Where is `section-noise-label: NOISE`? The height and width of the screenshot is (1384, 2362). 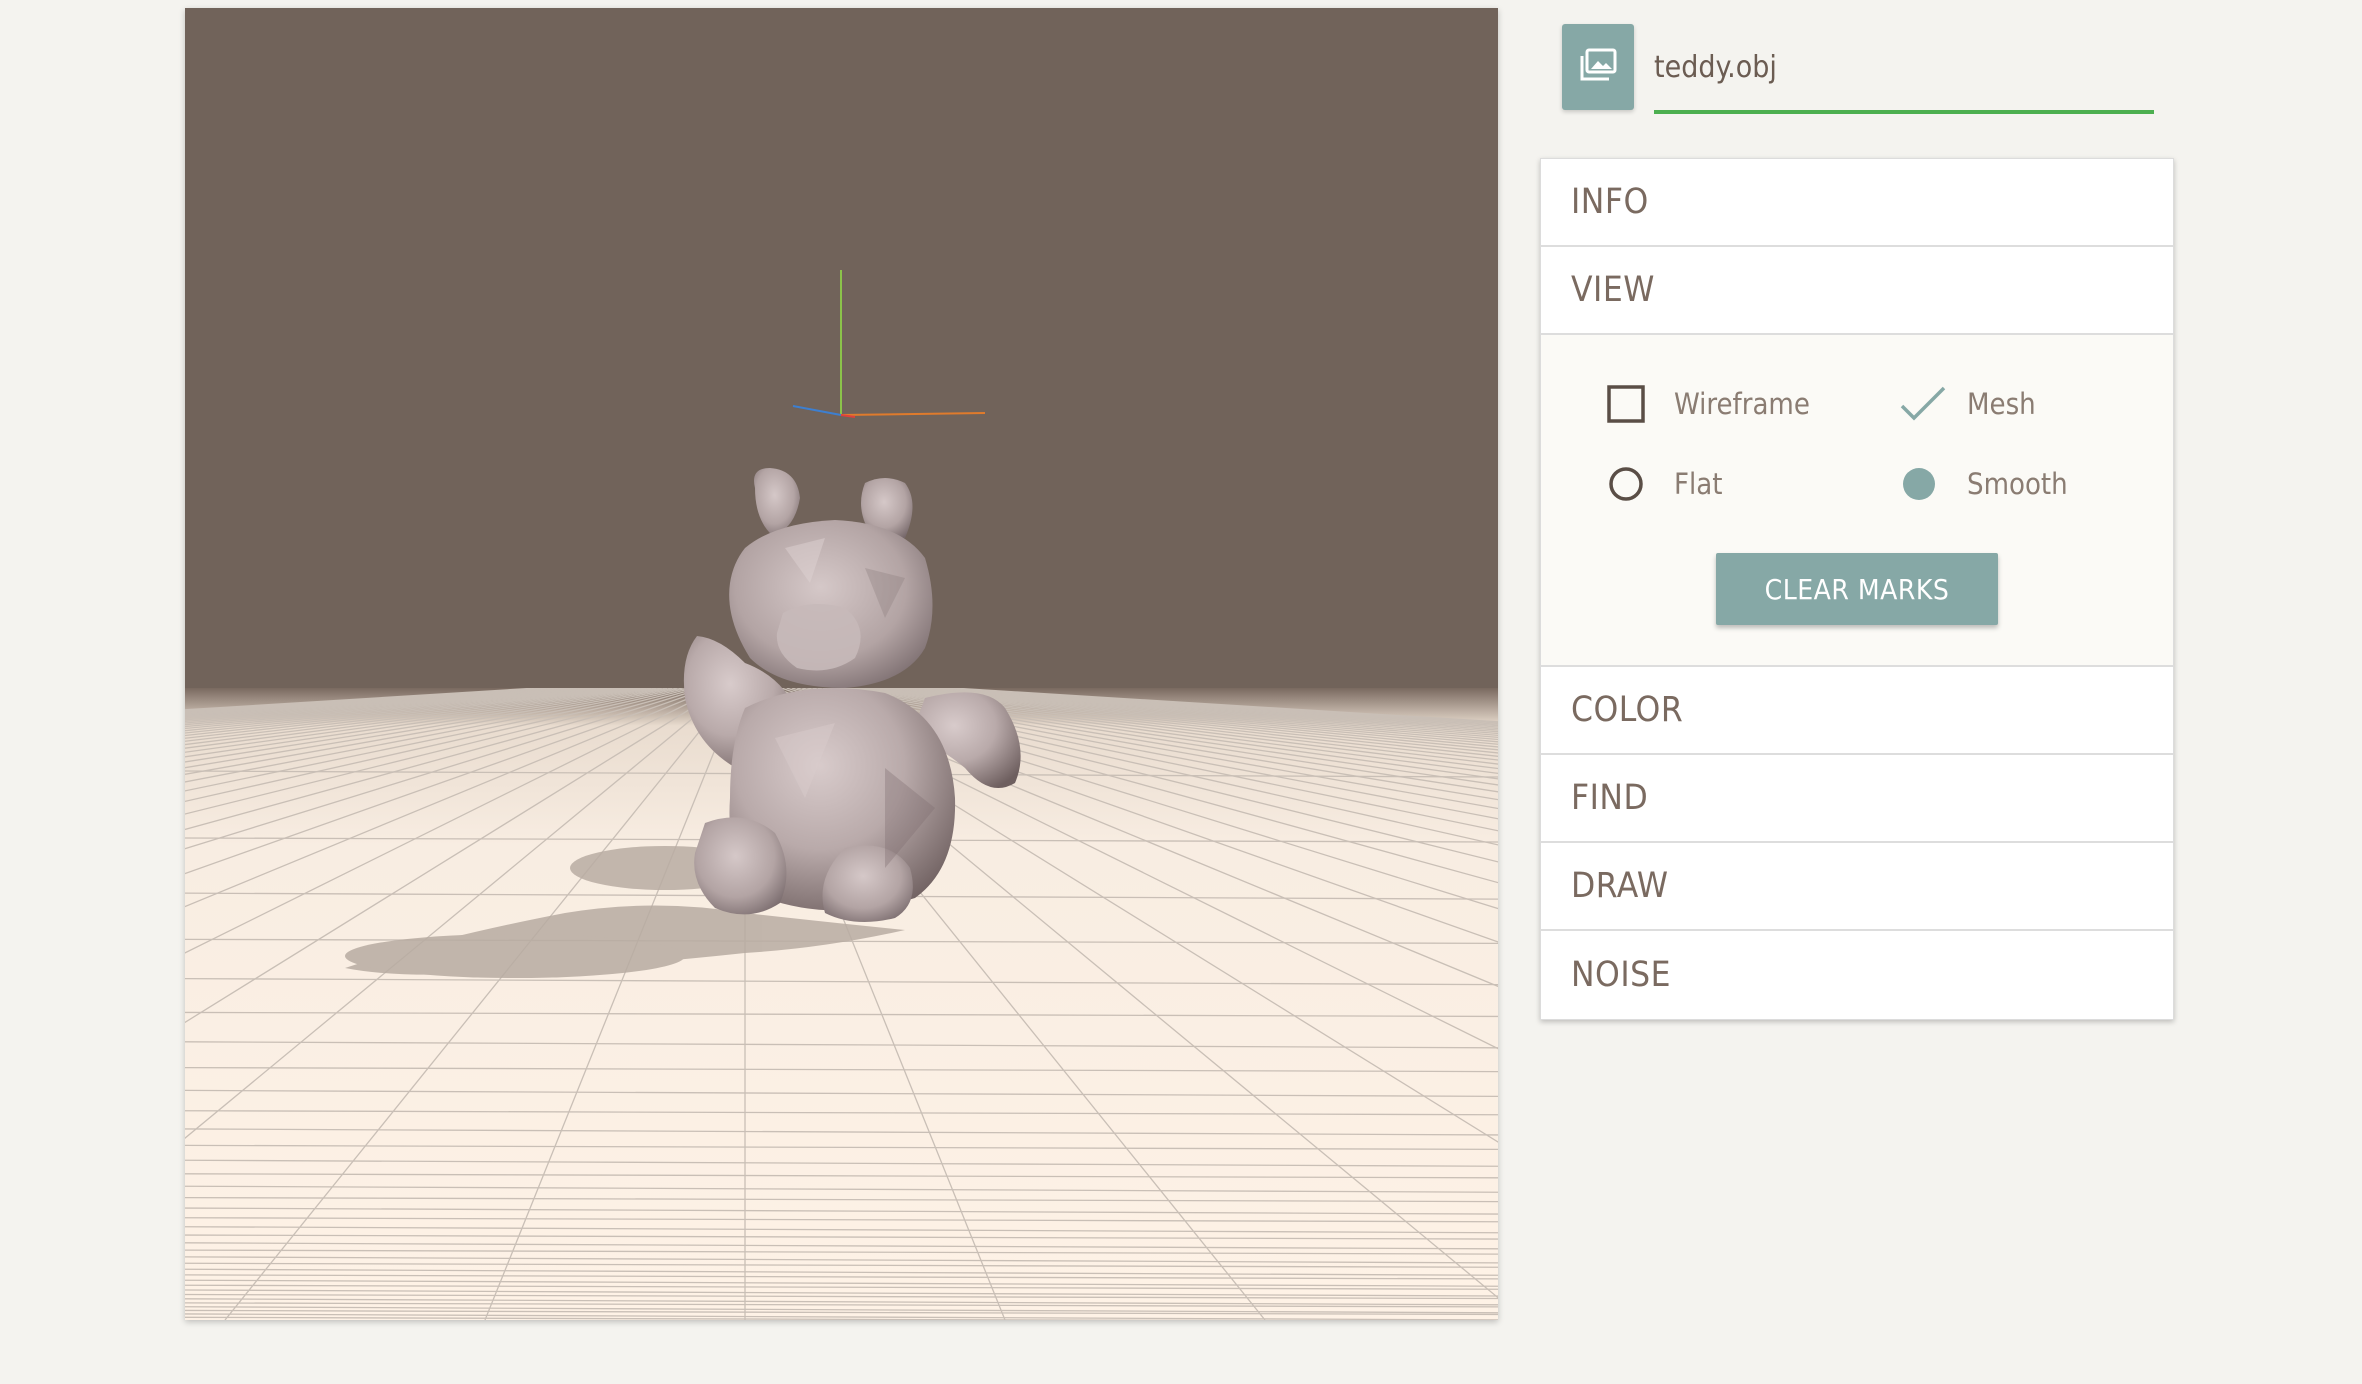
section-noise-label: NOISE is located at coordinates (1621, 975).